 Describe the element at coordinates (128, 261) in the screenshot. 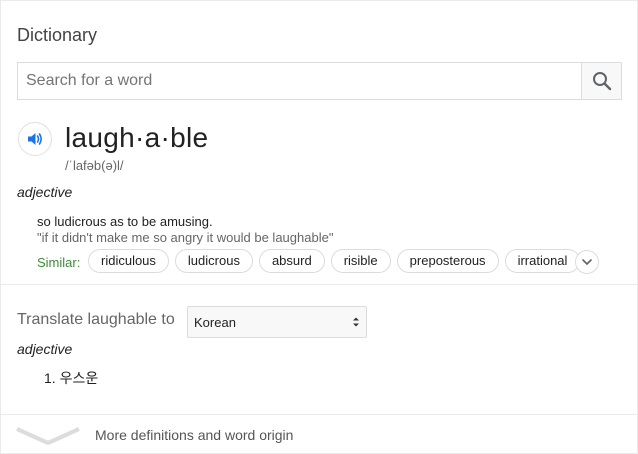

I see `similar-word-chip: ridiculous` at that location.